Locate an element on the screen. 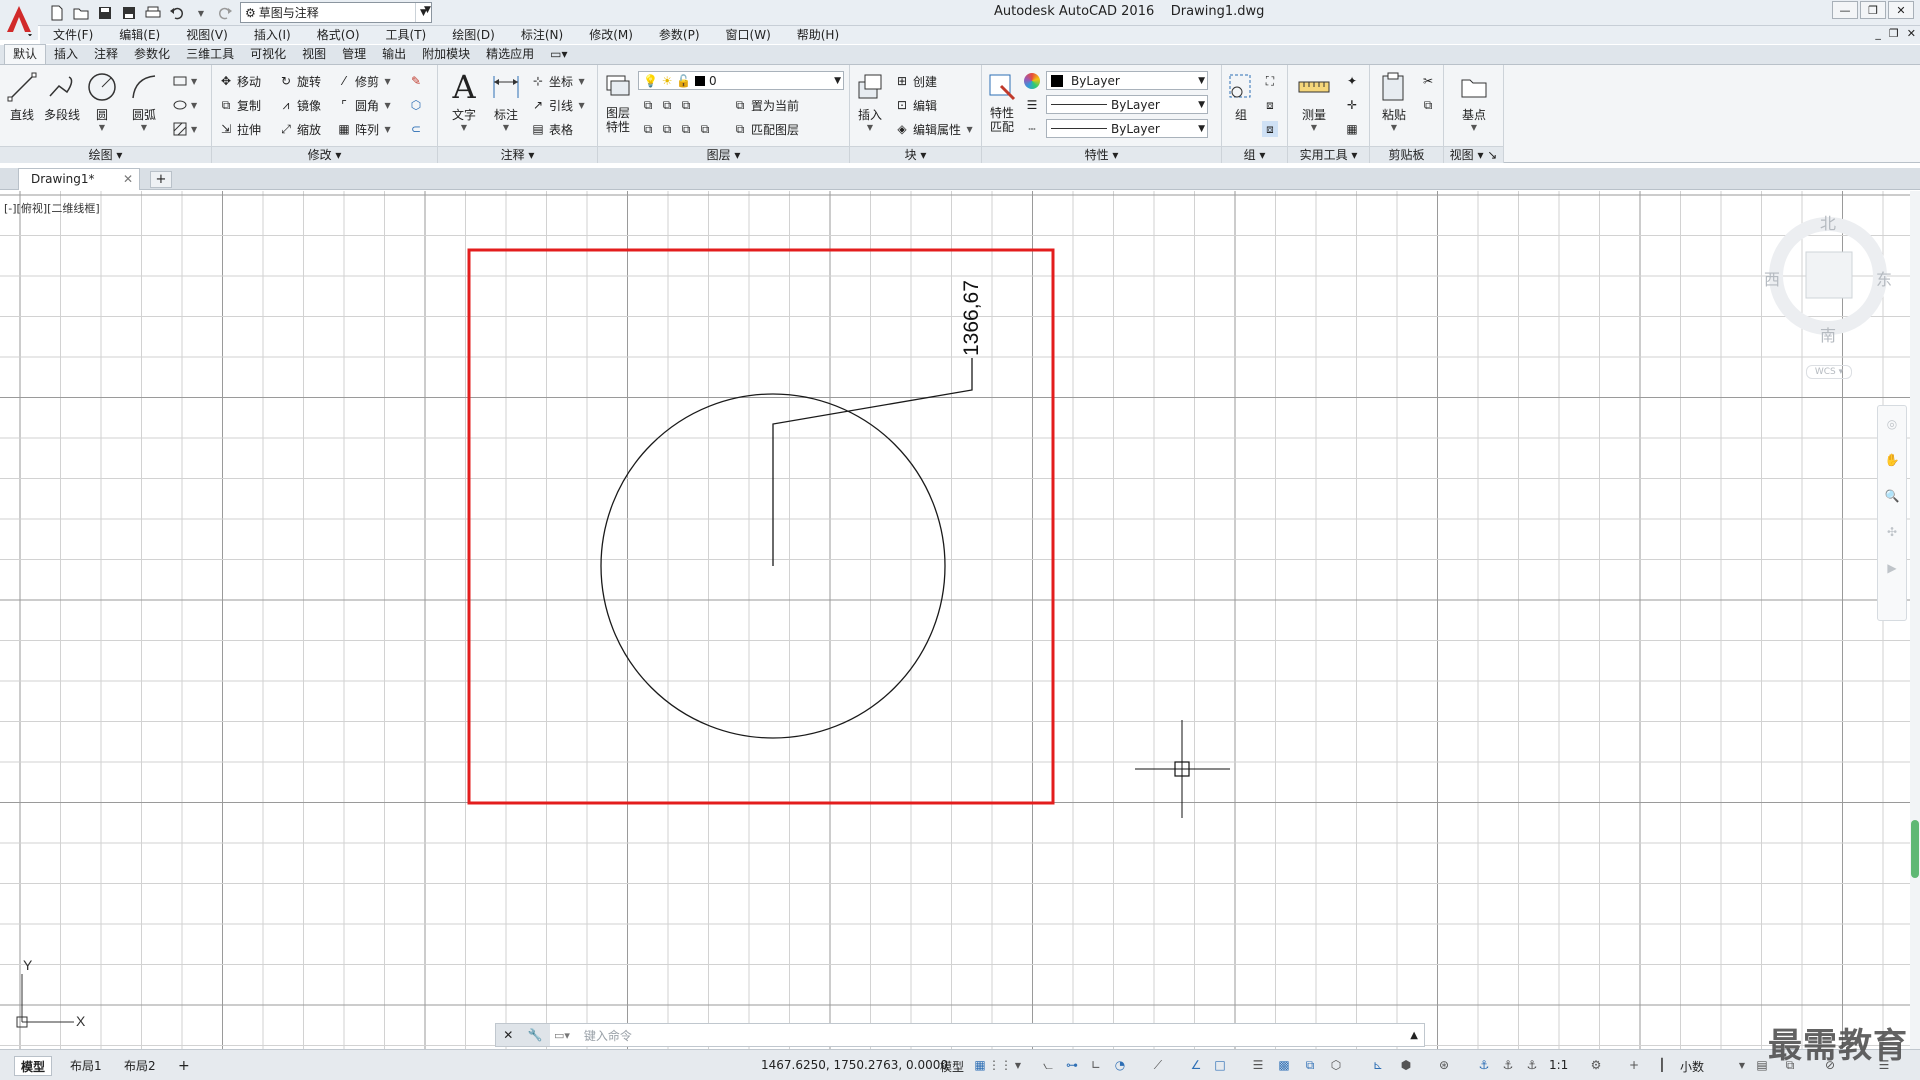 The width and height of the screenshot is (1920, 1080). polar-tracking-icon: ◔ is located at coordinates (1120, 1065).